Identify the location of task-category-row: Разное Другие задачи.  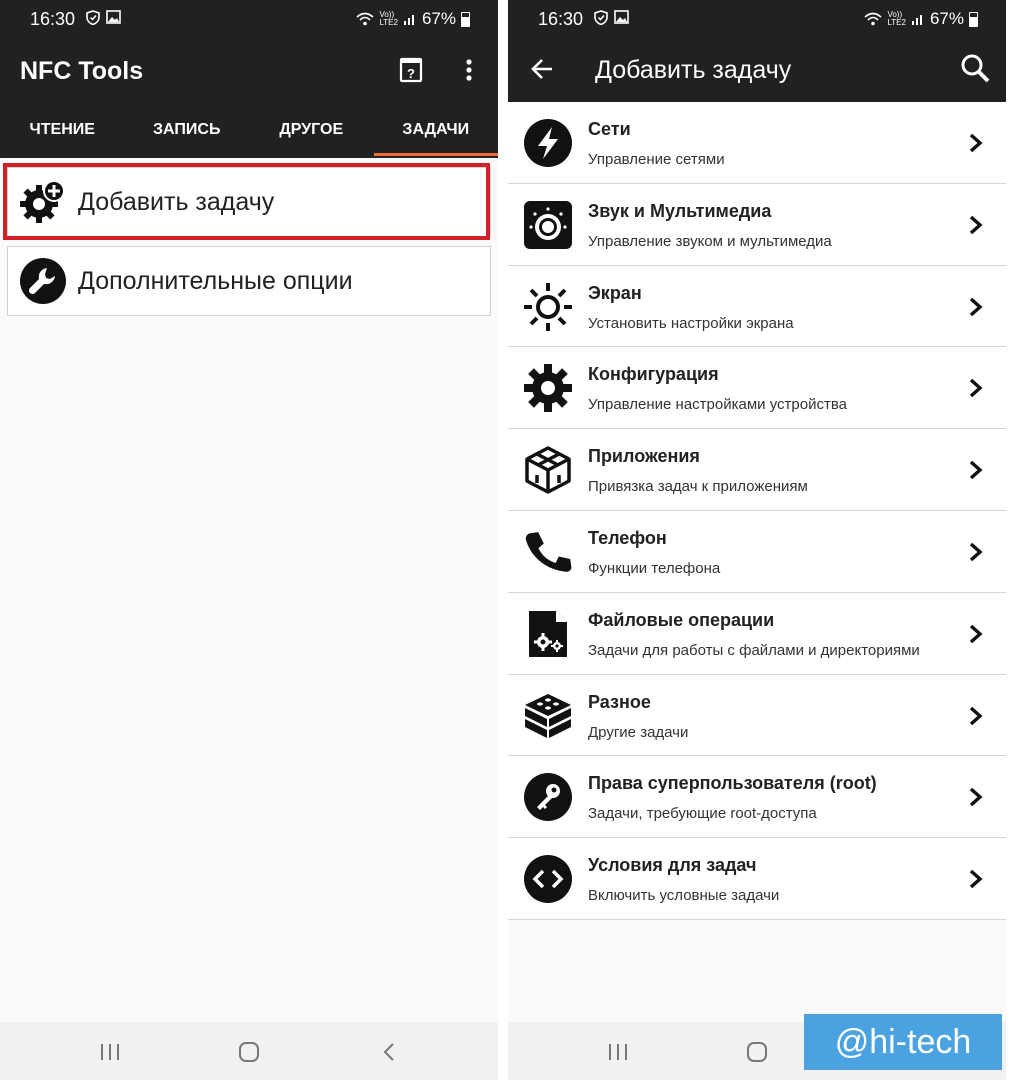
(757, 715).